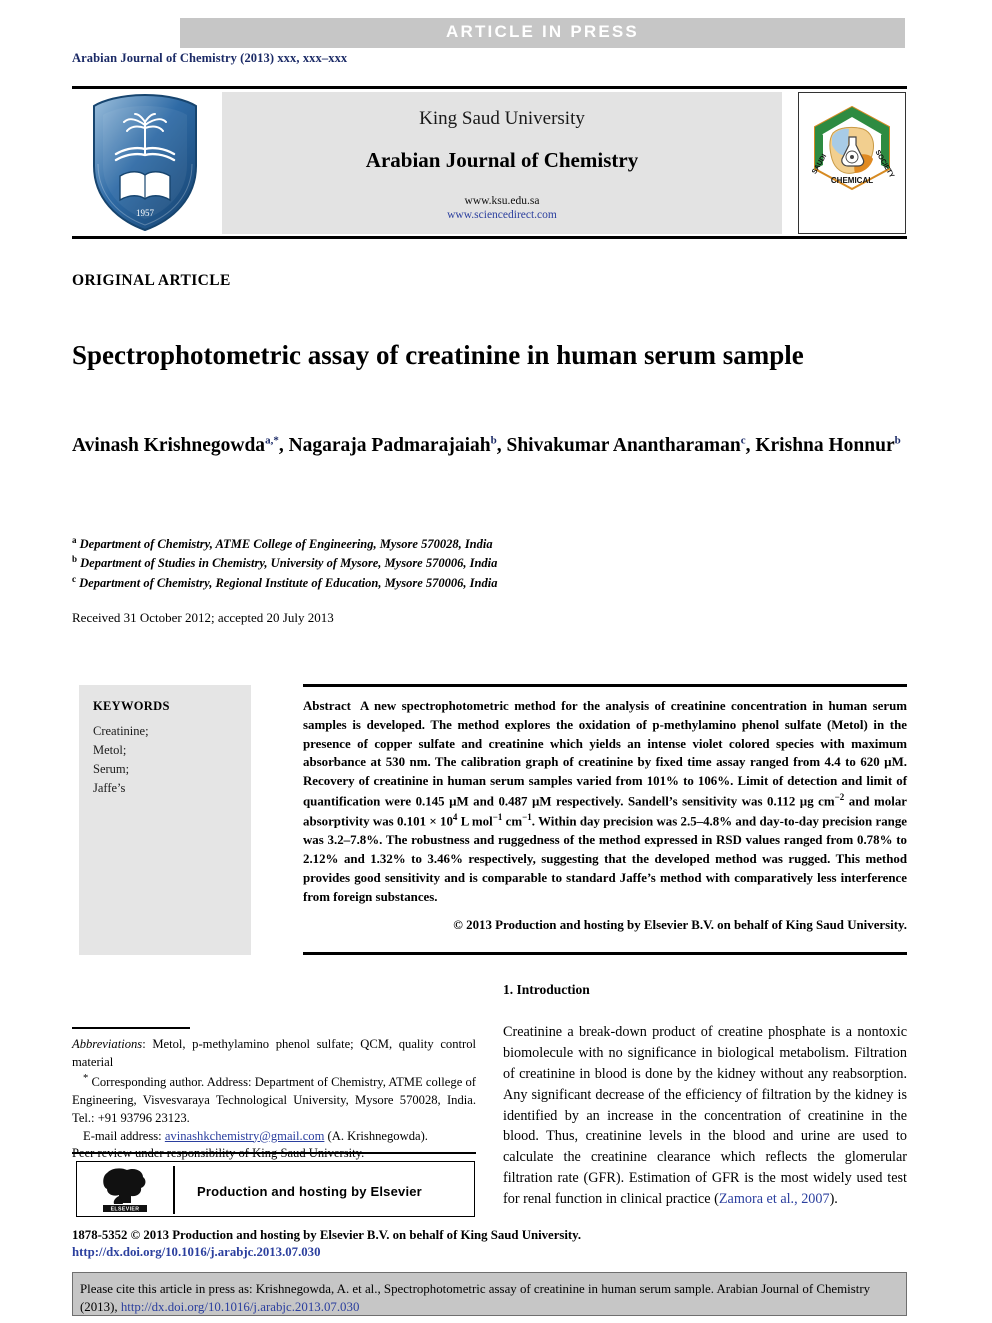 This screenshot has width=992, height=1323. Describe the element at coordinates (327, 706) in the screenshot. I see `abstract-label: Abstract` at that location.